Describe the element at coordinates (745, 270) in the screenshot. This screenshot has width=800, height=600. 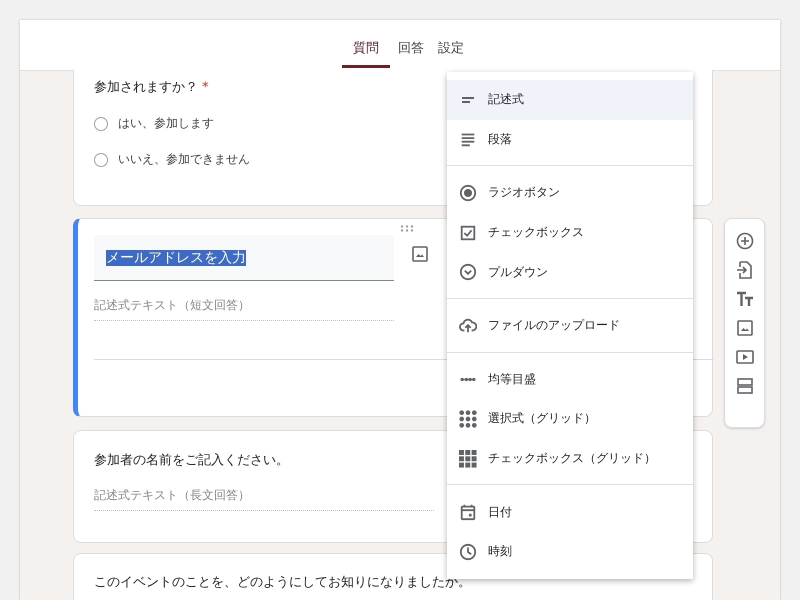
I see `import-file-icon` at that location.